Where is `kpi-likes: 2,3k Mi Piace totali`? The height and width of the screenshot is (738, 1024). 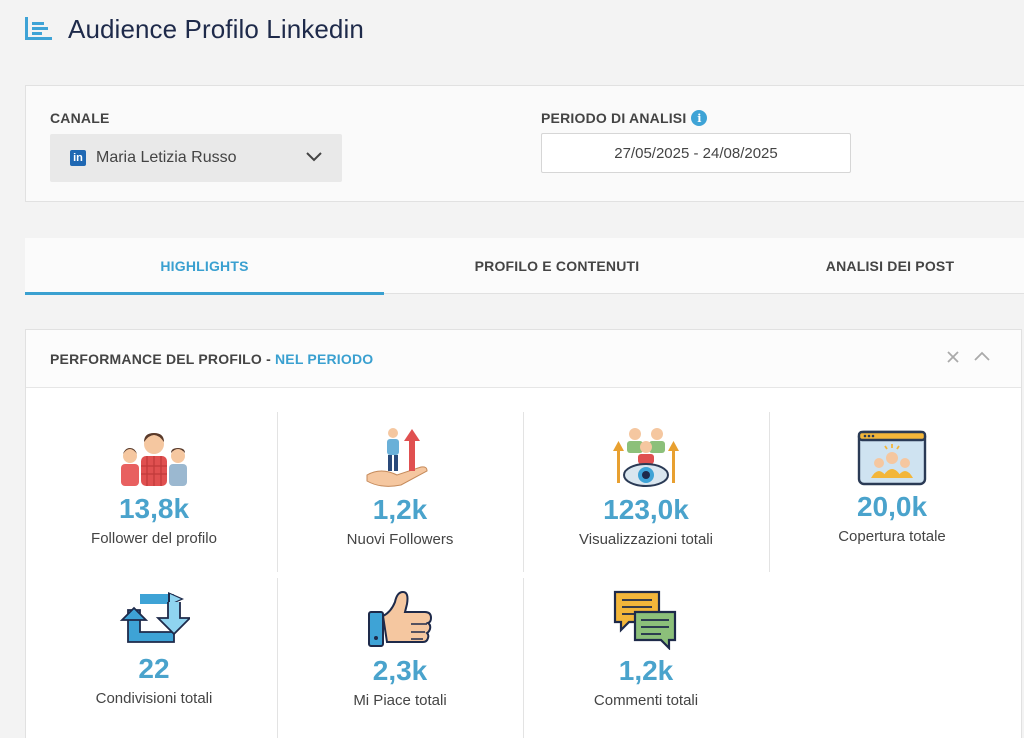 kpi-likes: 2,3k Mi Piace totali is located at coordinates (400, 648).